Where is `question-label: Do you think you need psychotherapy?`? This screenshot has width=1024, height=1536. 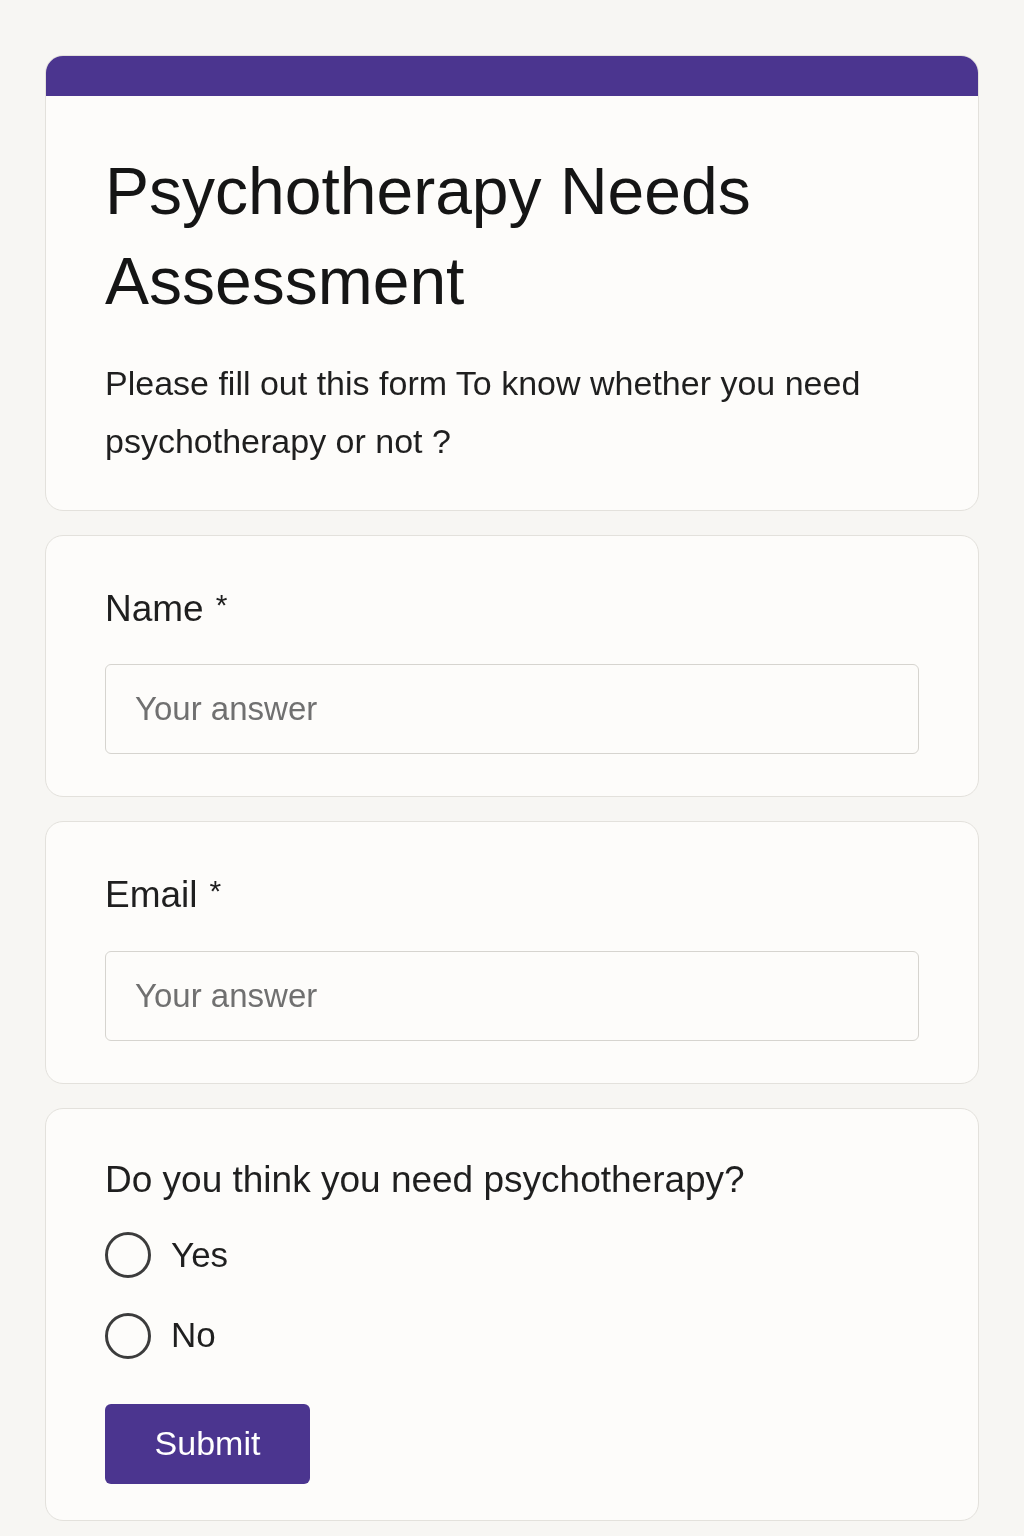 question-label: Do you think you need psychotherapy? is located at coordinates (425, 1179).